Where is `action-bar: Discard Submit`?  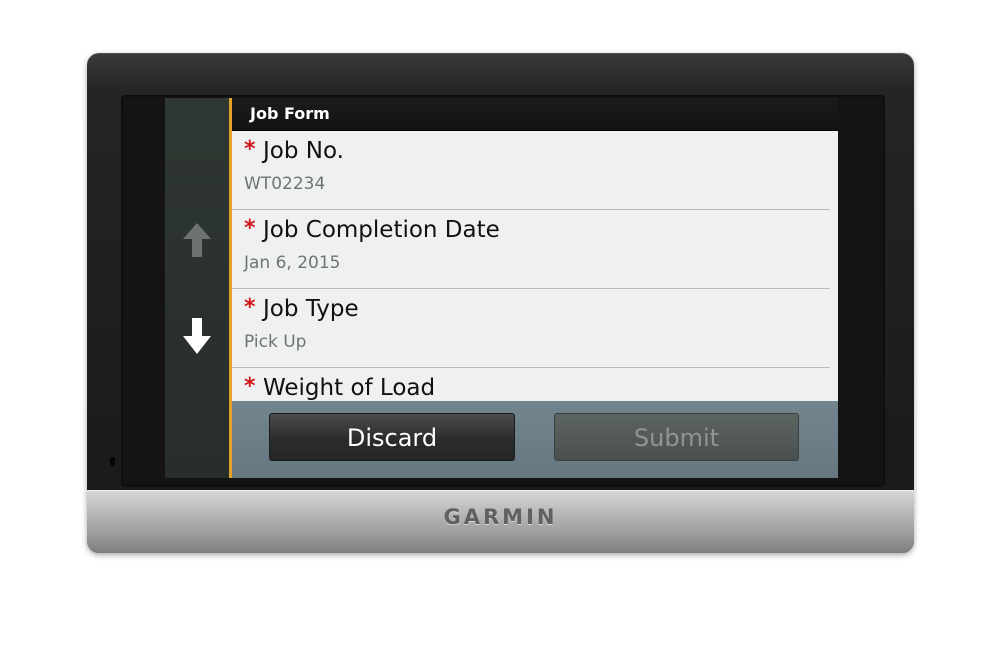 action-bar: Discard Submit is located at coordinates (535, 439).